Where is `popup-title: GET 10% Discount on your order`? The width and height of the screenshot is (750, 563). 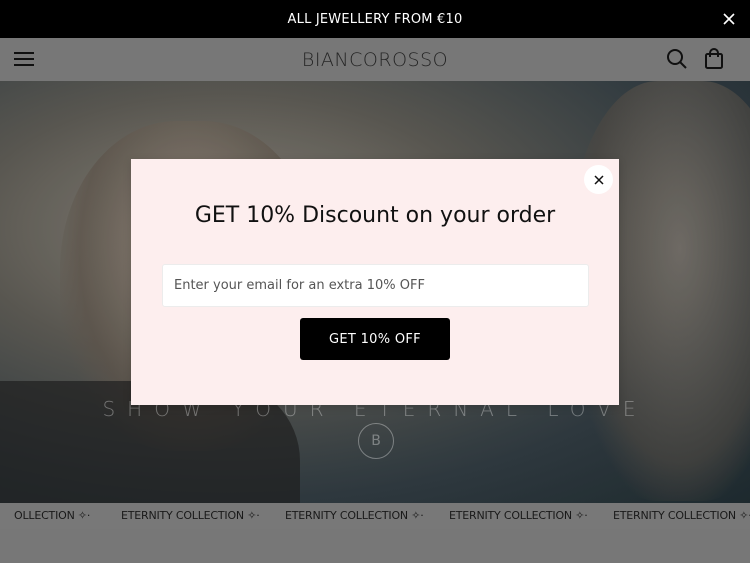
popup-title: GET 10% Discount on your order is located at coordinates (375, 215).